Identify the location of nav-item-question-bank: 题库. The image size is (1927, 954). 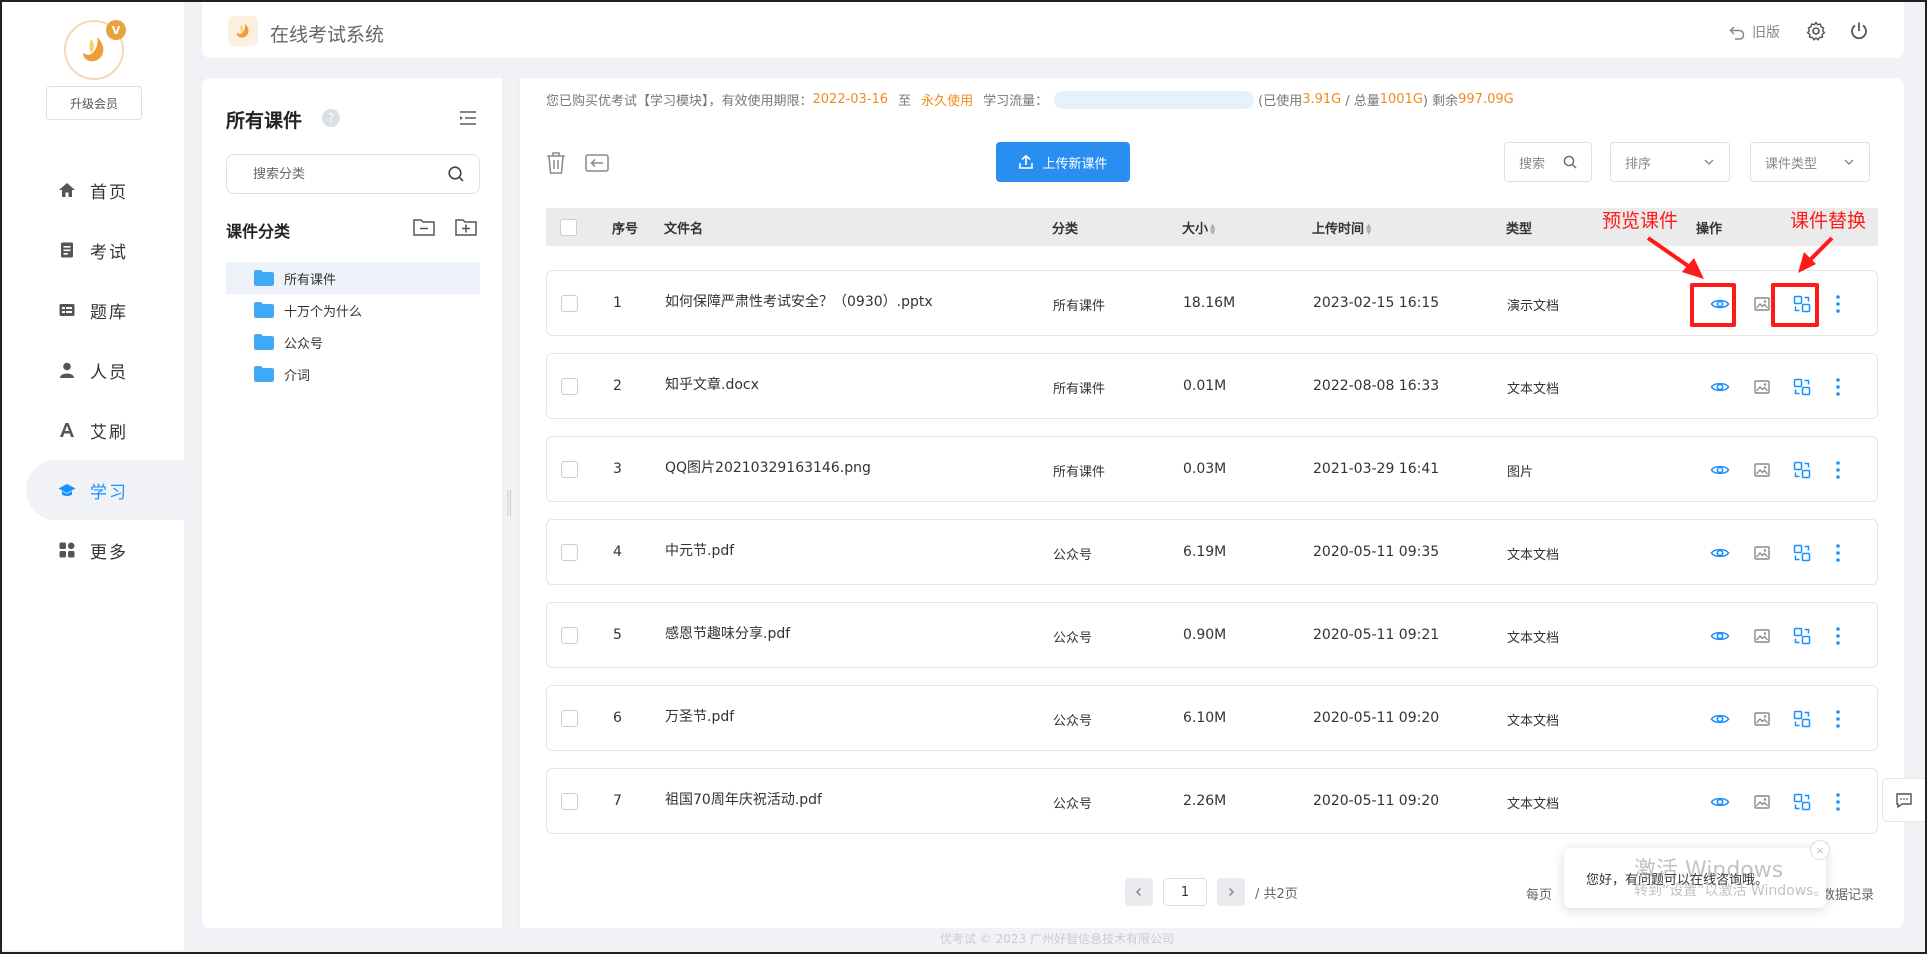
(93, 310).